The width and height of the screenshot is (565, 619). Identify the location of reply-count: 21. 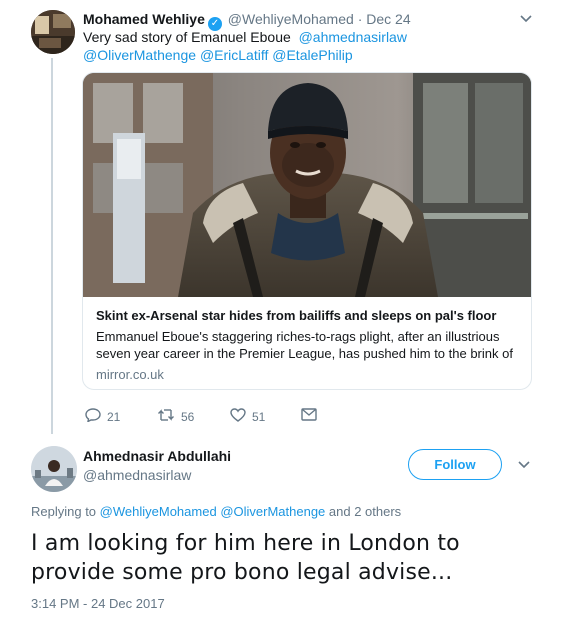
(114, 416).